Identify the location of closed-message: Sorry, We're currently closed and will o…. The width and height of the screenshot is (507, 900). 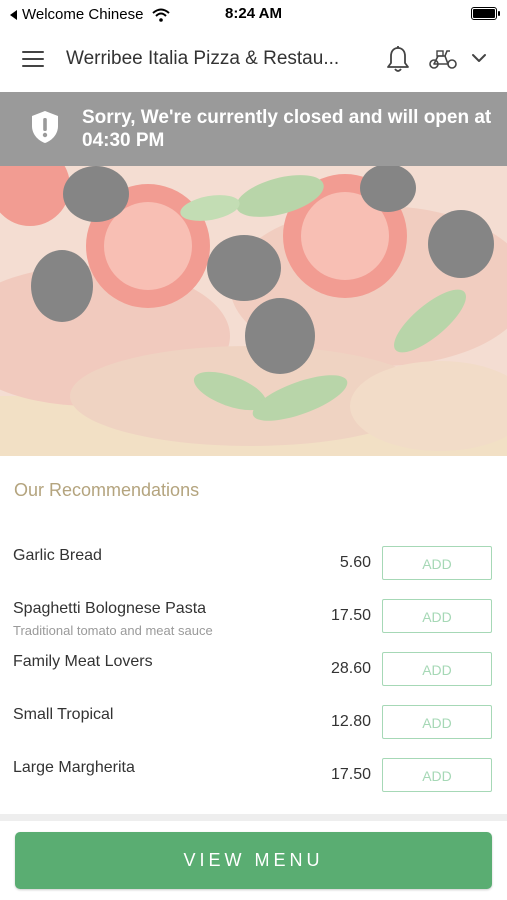
(287, 129).